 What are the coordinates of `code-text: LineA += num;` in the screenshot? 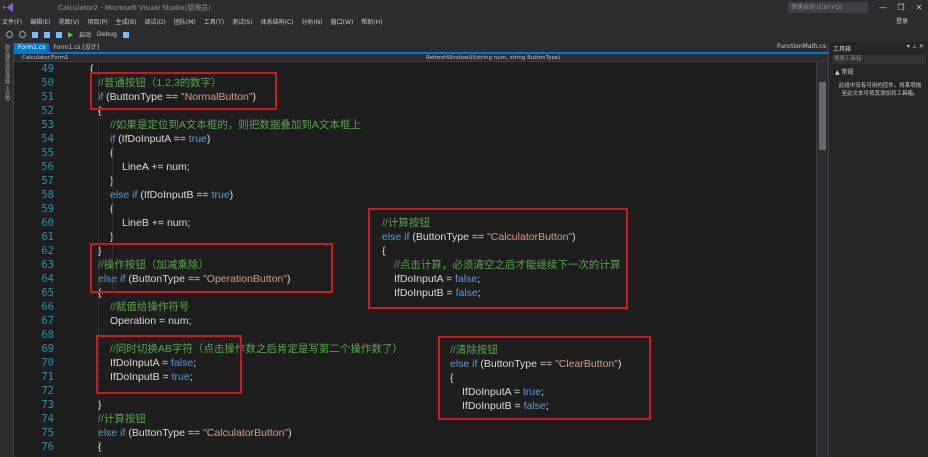 It's located at (156, 167).